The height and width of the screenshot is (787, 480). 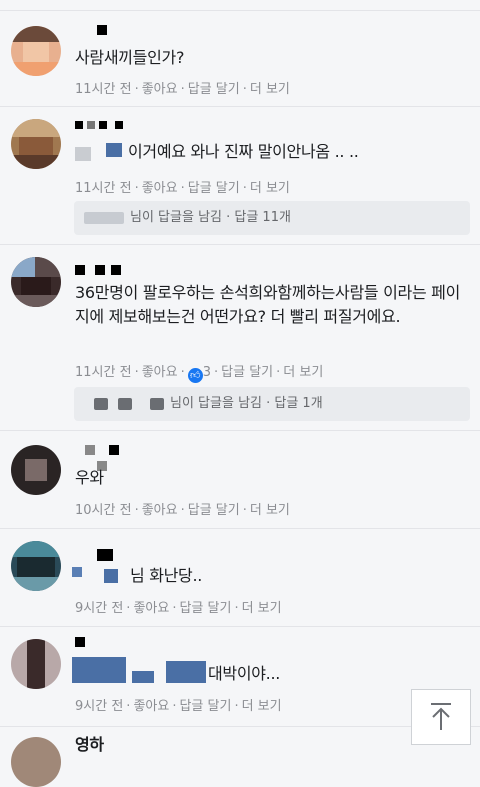 What do you see at coordinates (272, 218) in the screenshot?
I see `reply-summary: 님이 답글을 남김 · 답글 11개` at bounding box center [272, 218].